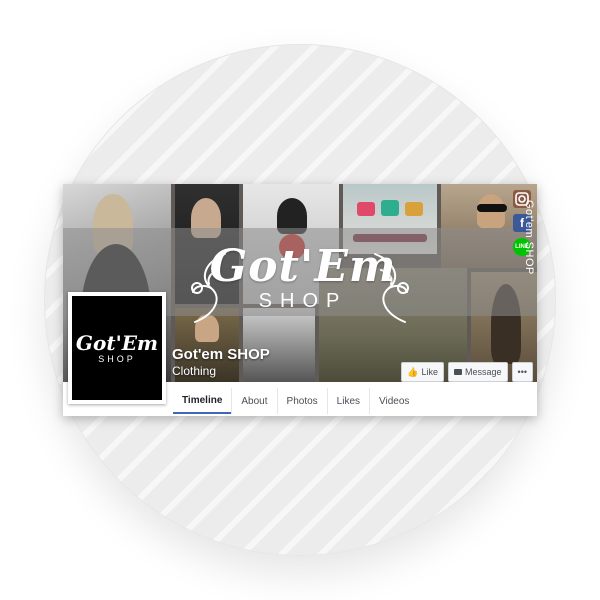 Image resolution: width=600 pixels, height=600 pixels. I want to click on profile-picture: Got'Em SHOP, so click(117, 348).